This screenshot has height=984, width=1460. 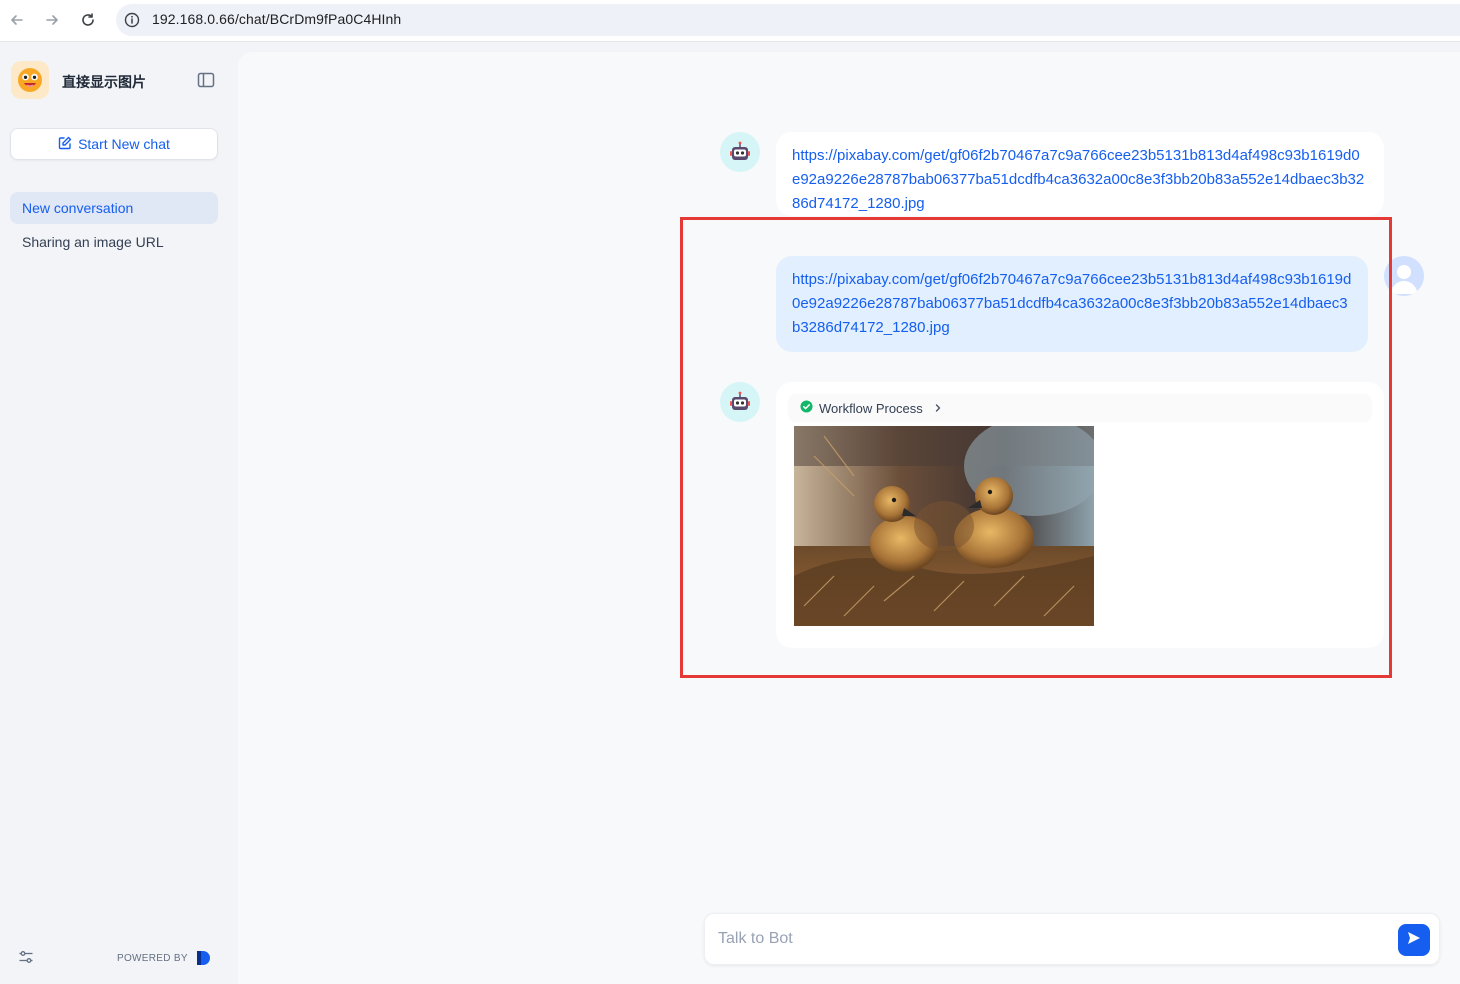 What do you see at coordinates (30, 80) in the screenshot?
I see `app-logo-icon` at bounding box center [30, 80].